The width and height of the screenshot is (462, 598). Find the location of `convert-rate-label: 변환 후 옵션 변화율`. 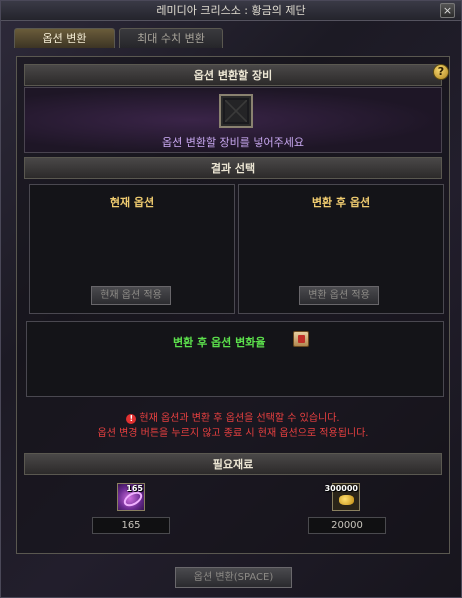

convert-rate-label: 변환 후 옵션 변화율 is located at coordinates (219, 342).